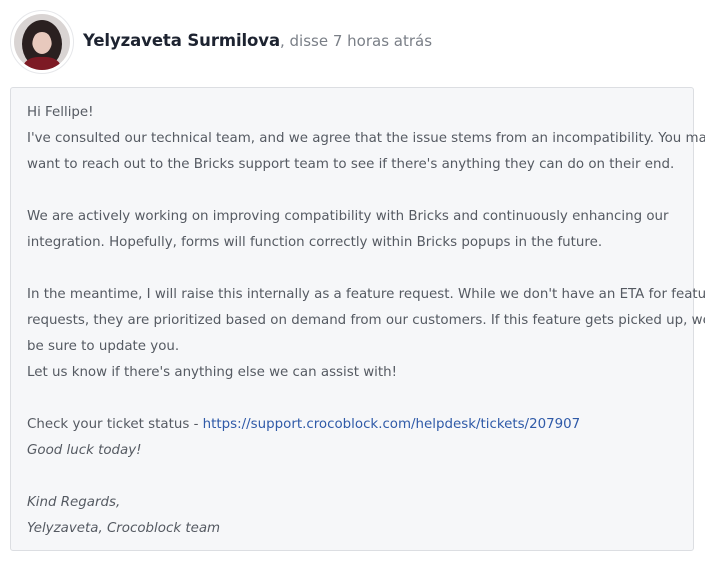 The image size is (705, 564). What do you see at coordinates (356, 41) in the screenshot?
I see `post-meta: , disse 7 horas atrás` at bounding box center [356, 41].